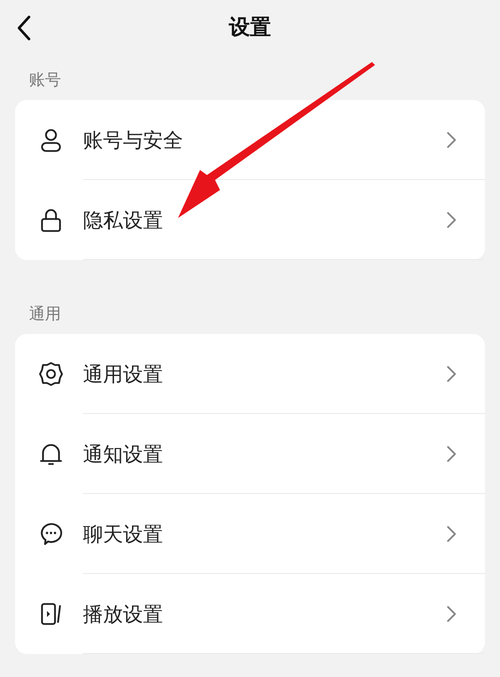 The height and width of the screenshot is (677, 500). What do you see at coordinates (264, 140) in the screenshot?
I see `settings-item: 账号与安全` at bounding box center [264, 140].